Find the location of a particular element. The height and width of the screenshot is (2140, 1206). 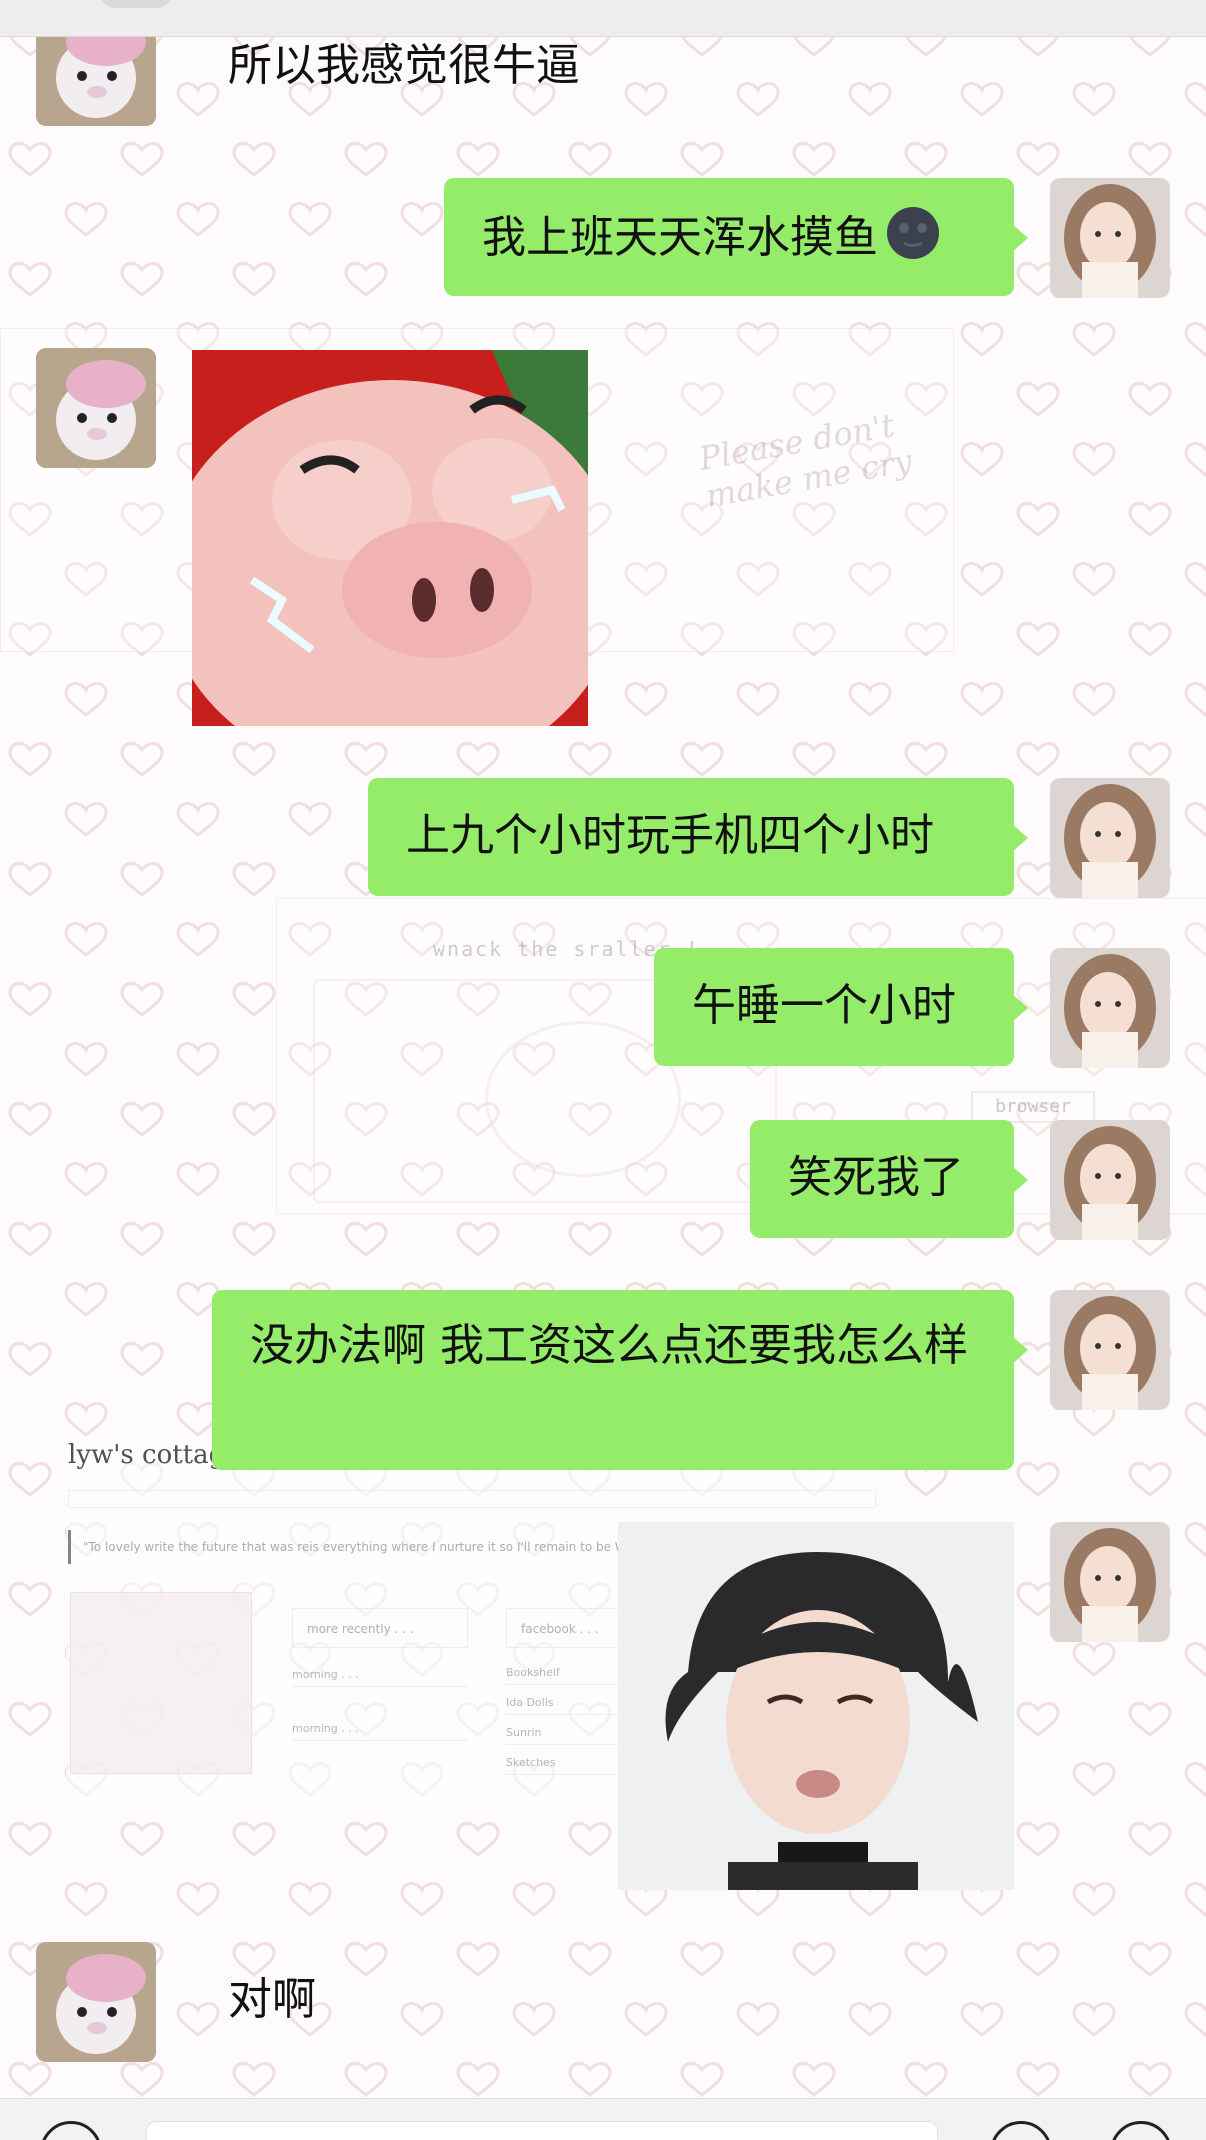

wallpaper-cottage-row-2: morning . . . is located at coordinates (380, 1729).